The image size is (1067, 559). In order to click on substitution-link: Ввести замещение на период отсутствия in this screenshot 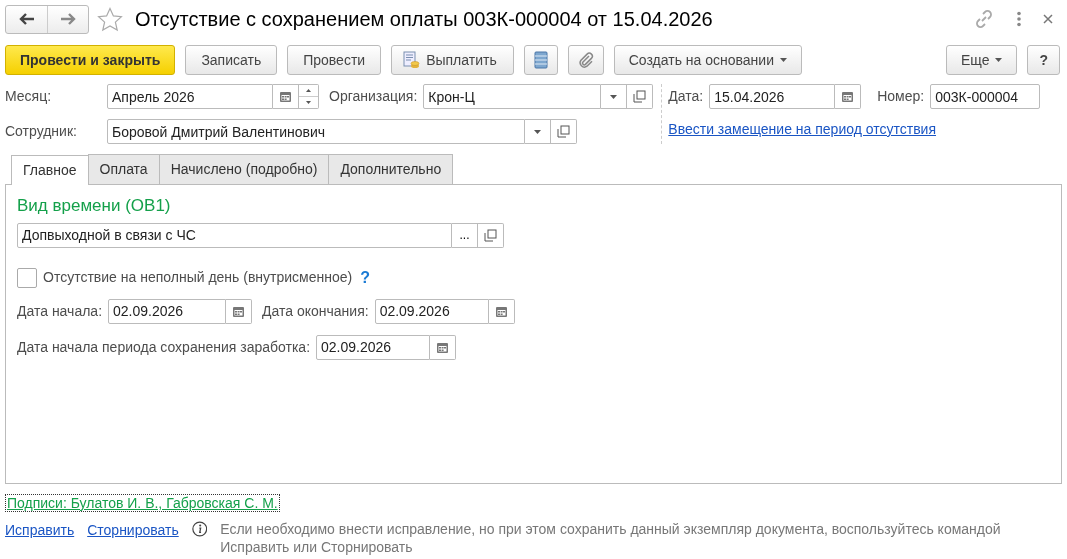, I will do `click(854, 129)`.